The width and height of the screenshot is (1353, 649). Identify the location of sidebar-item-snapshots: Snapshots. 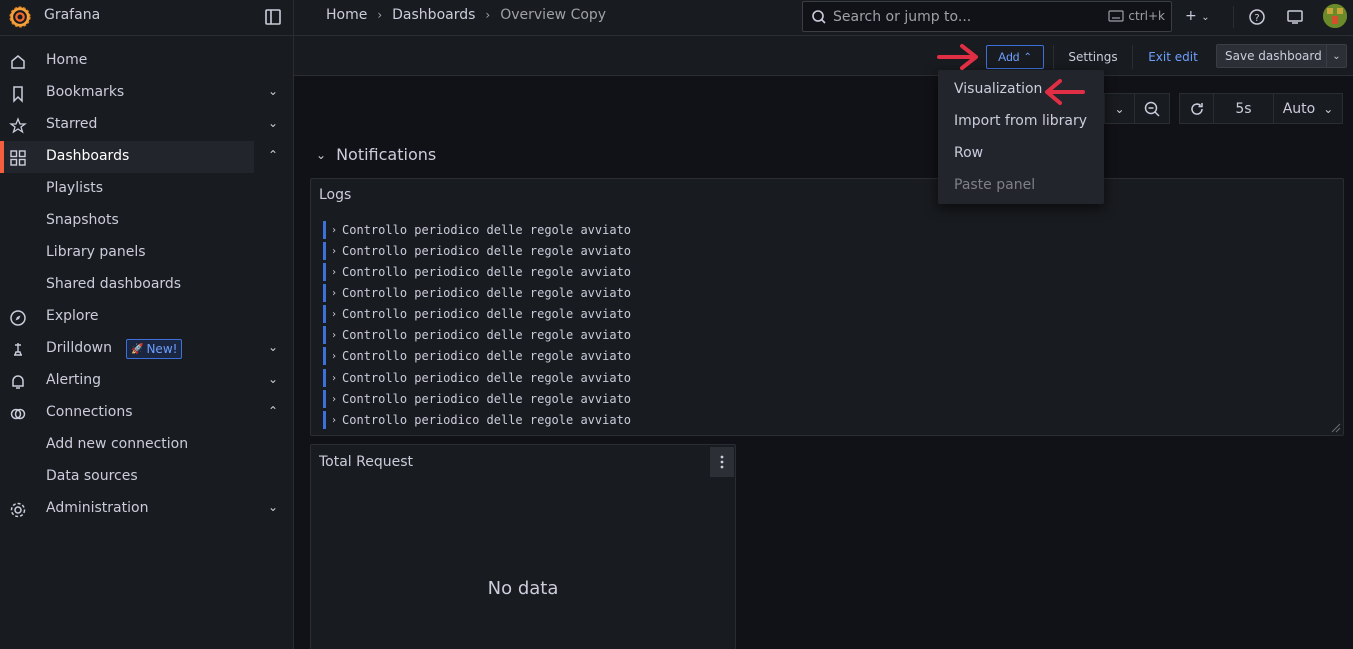
(146, 221).